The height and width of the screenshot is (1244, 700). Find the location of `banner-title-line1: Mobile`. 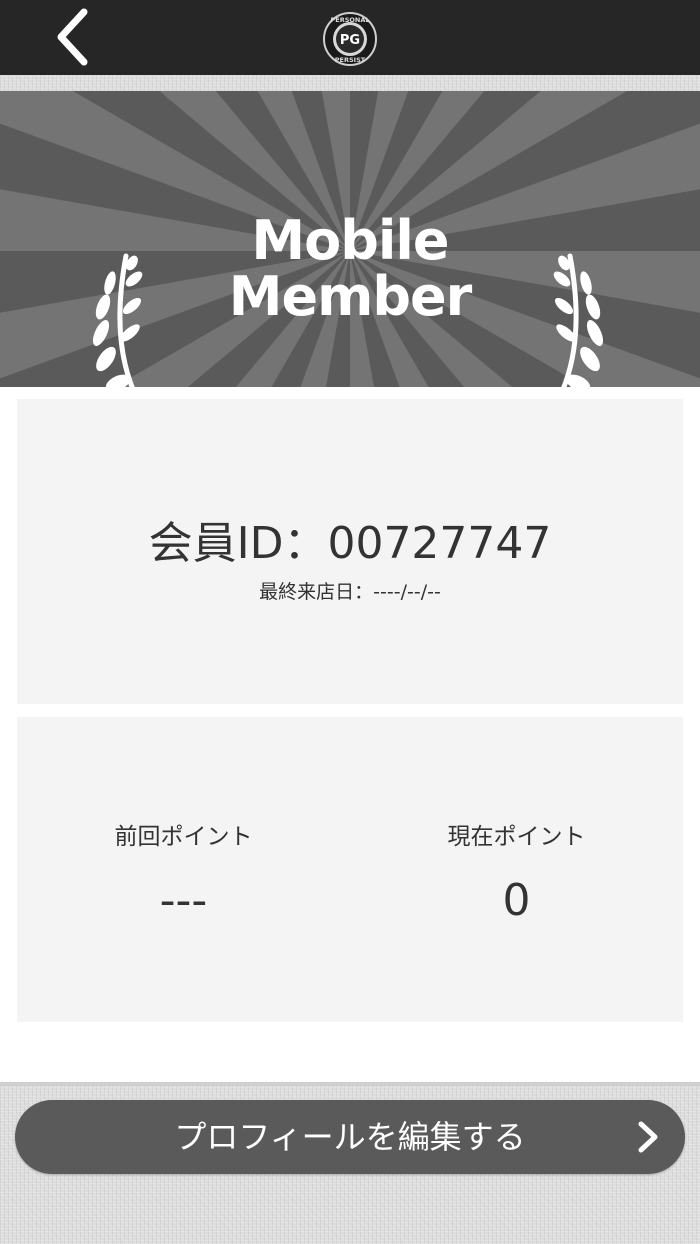

banner-title-line1: Mobile is located at coordinates (350, 240).